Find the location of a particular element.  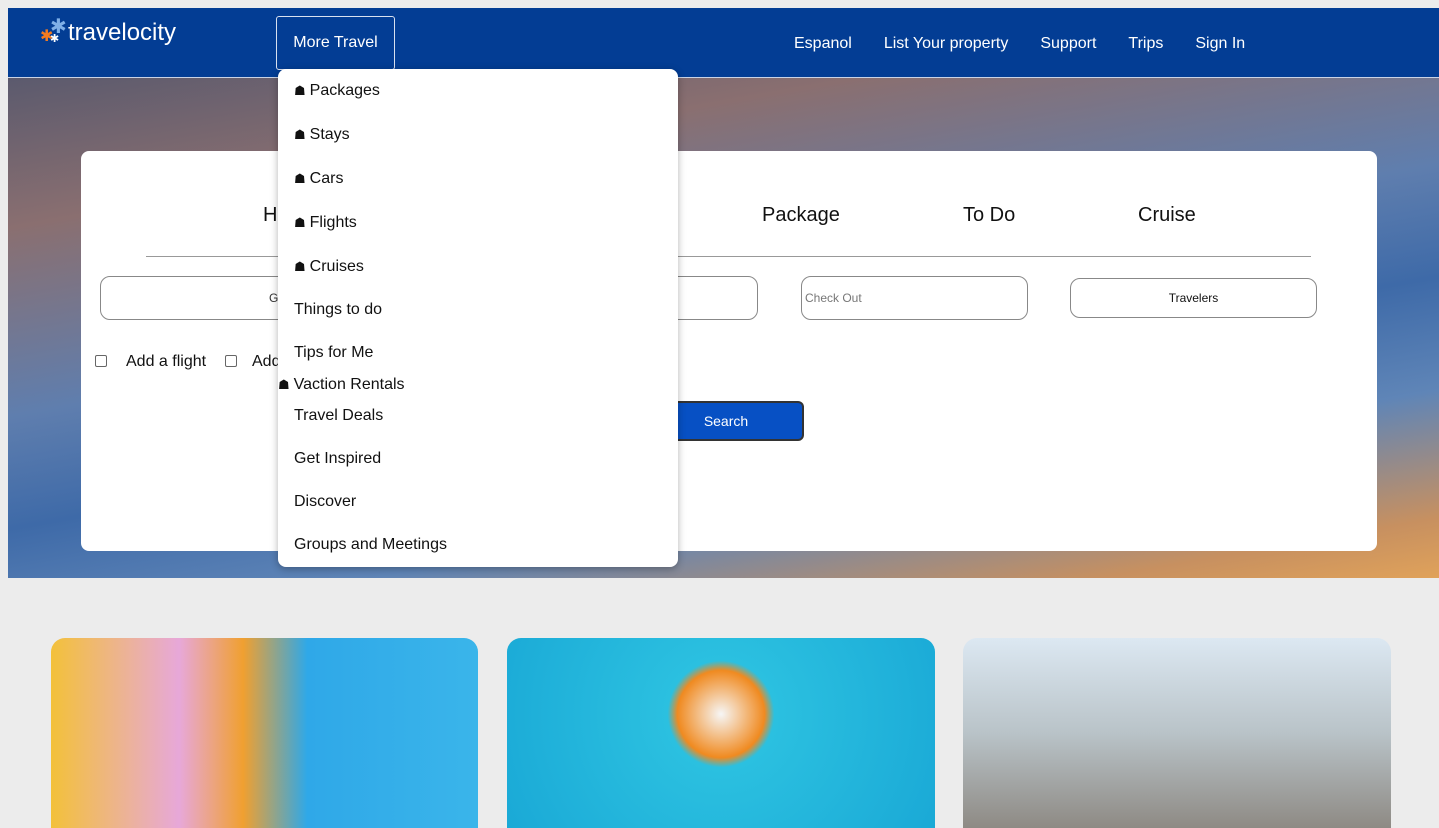

add-option-label: Add is located at coordinates (266, 361).